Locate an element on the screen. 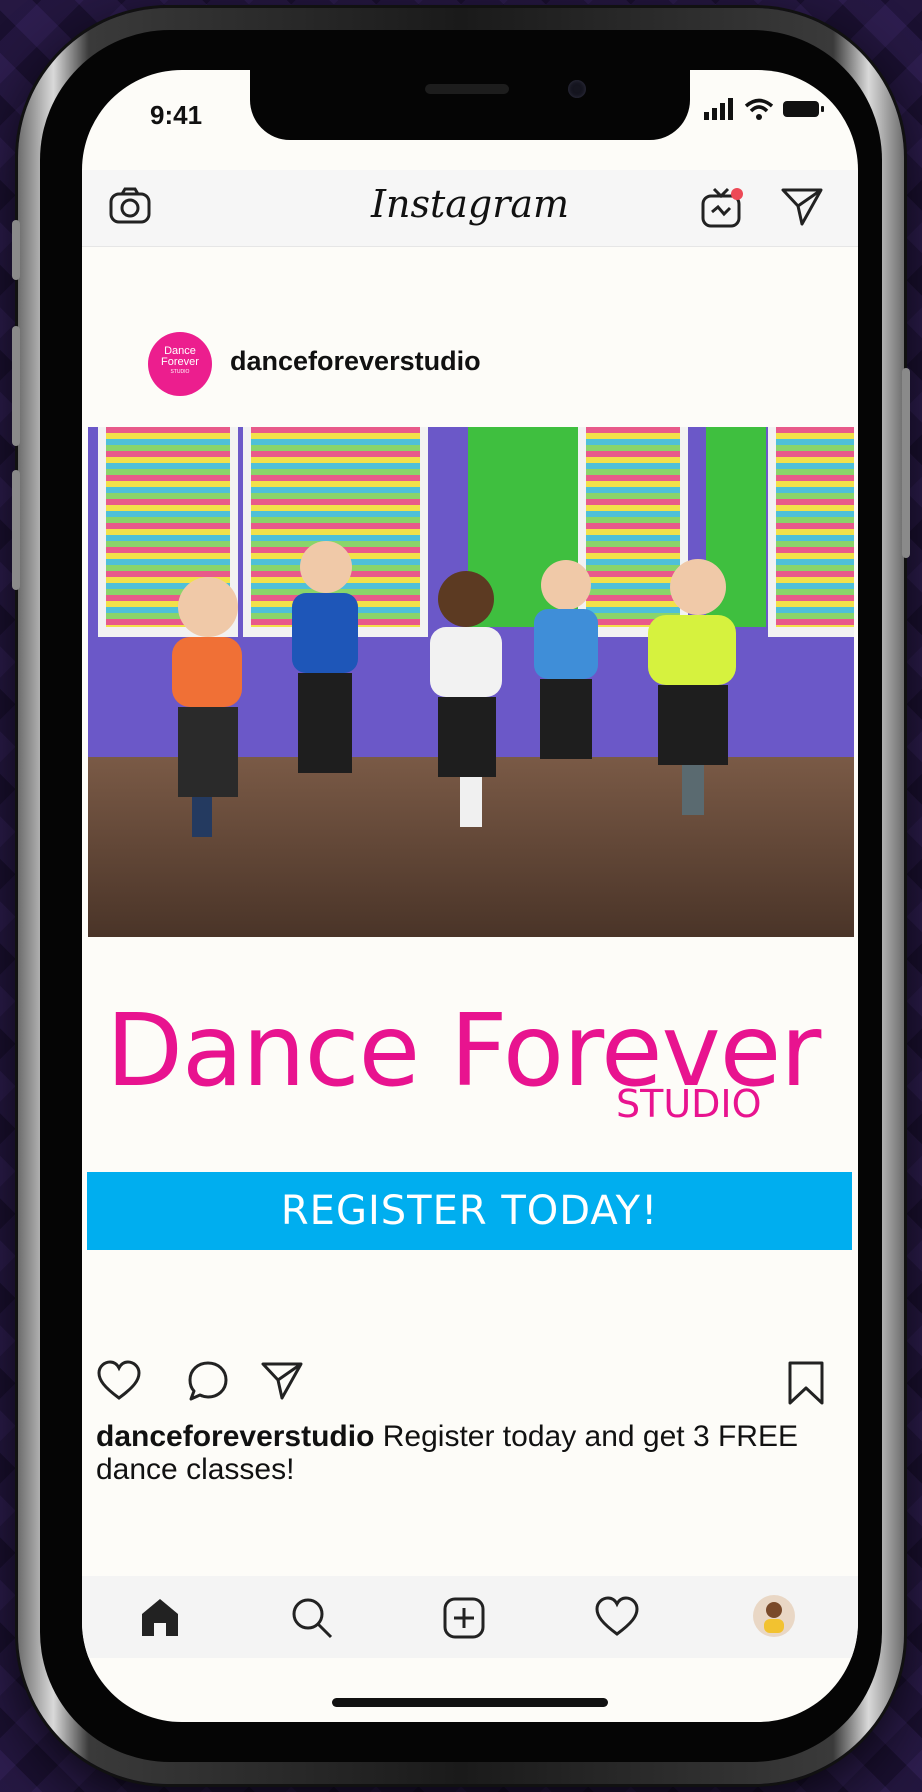 Image resolution: width=922 pixels, height=1792 pixels. avatar-text-line3: STUDIO is located at coordinates (180, 372).